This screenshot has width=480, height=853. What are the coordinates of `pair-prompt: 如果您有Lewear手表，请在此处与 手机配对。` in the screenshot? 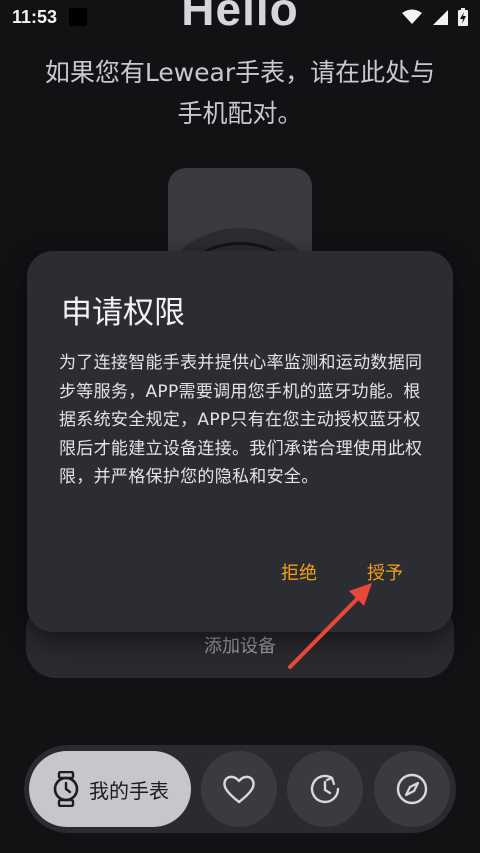 It's located at (240, 93).